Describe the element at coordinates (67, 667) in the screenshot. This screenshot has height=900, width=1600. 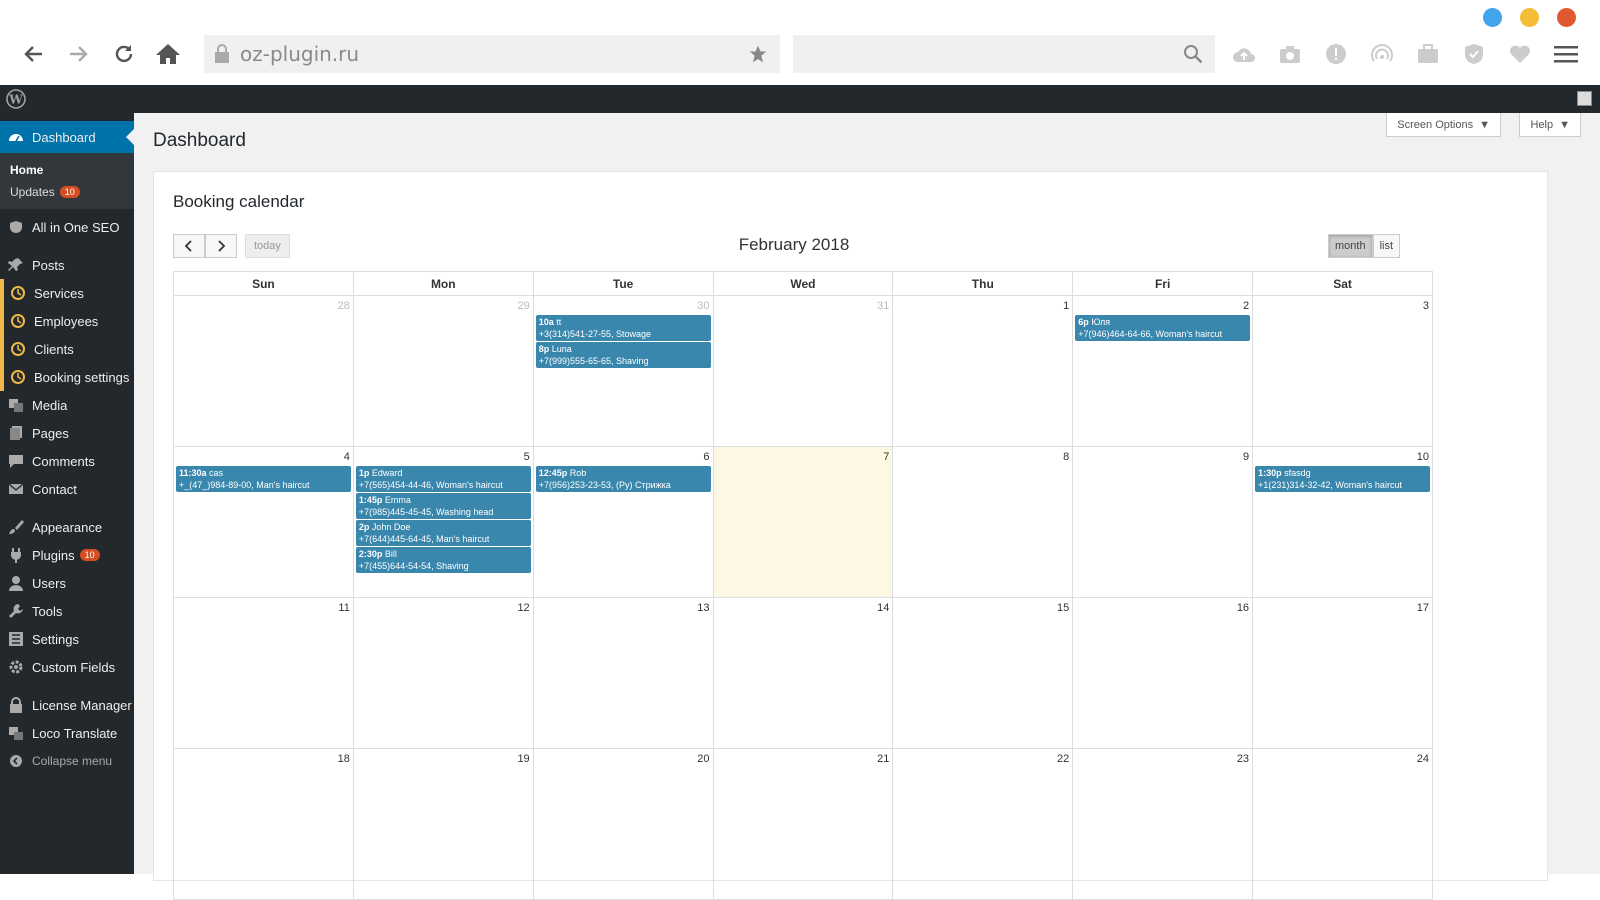
I see `sidebar-item-custom-fields: Custom Fields` at that location.